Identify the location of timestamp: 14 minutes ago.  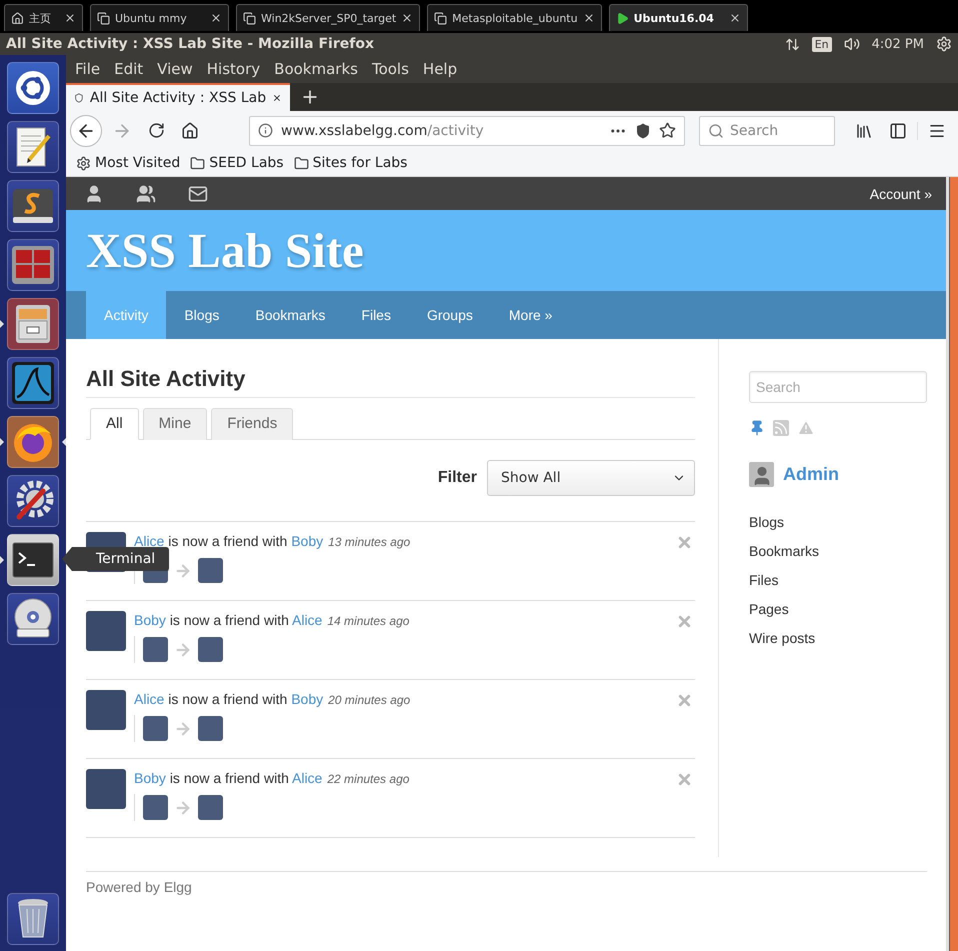
(368, 621).